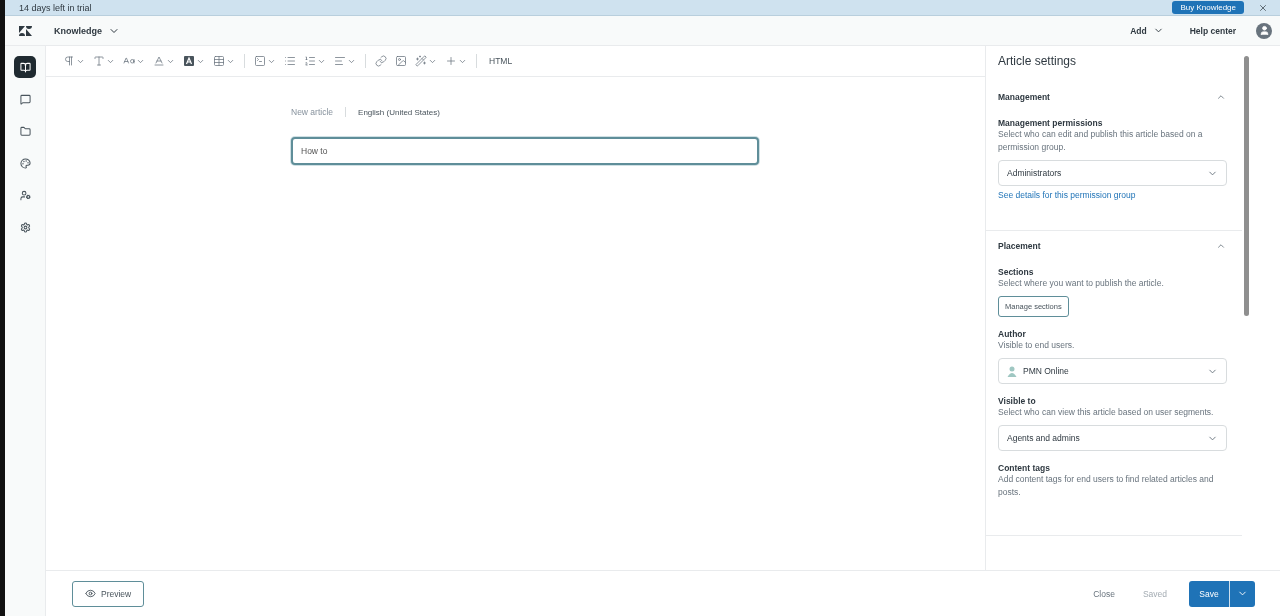 Image resolution: width=1280 pixels, height=616 pixels. Describe the element at coordinates (1081, 283) in the screenshot. I see `field-description: Select where you want to publish the article.` at that location.